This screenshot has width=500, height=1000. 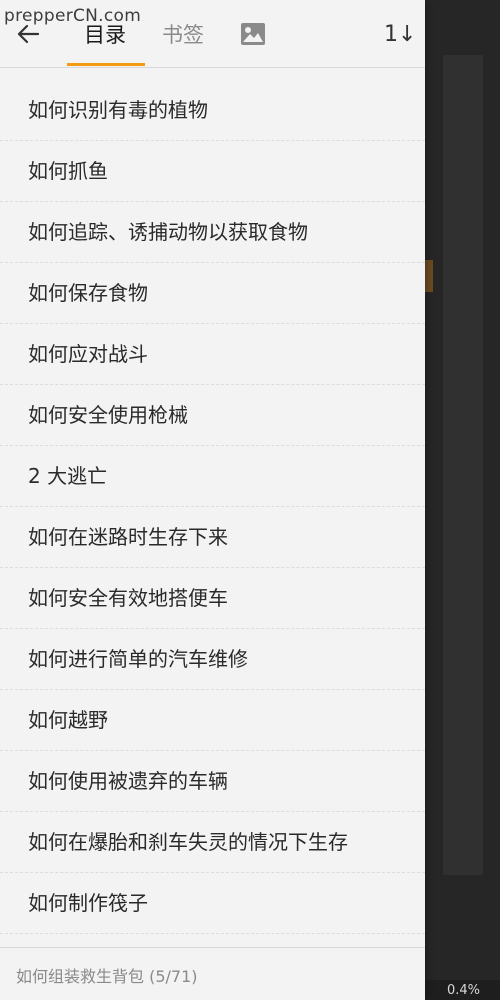 I want to click on watermark-text: prepperCN.com, so click(x=73, y=16).